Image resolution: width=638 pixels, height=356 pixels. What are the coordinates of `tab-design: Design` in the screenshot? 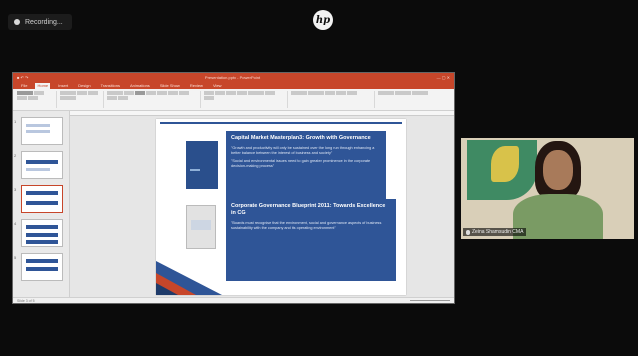 It's located at (84, 86).